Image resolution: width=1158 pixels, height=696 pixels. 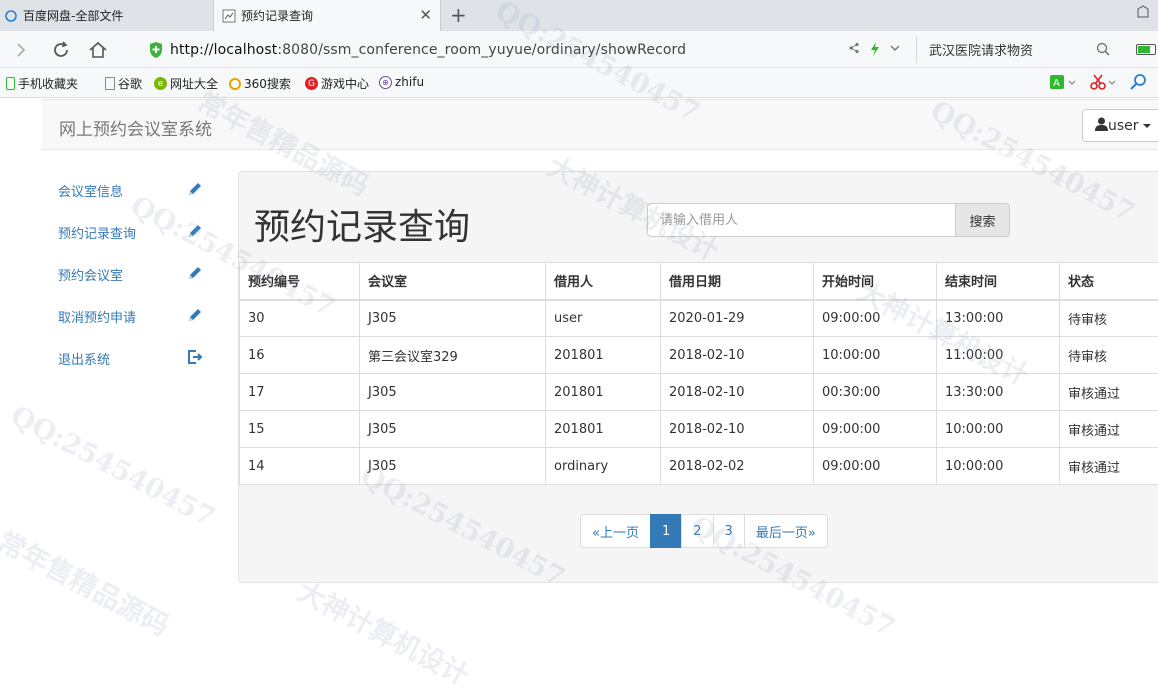 I want to click on search-360-icon, so click(x=235, y=83).